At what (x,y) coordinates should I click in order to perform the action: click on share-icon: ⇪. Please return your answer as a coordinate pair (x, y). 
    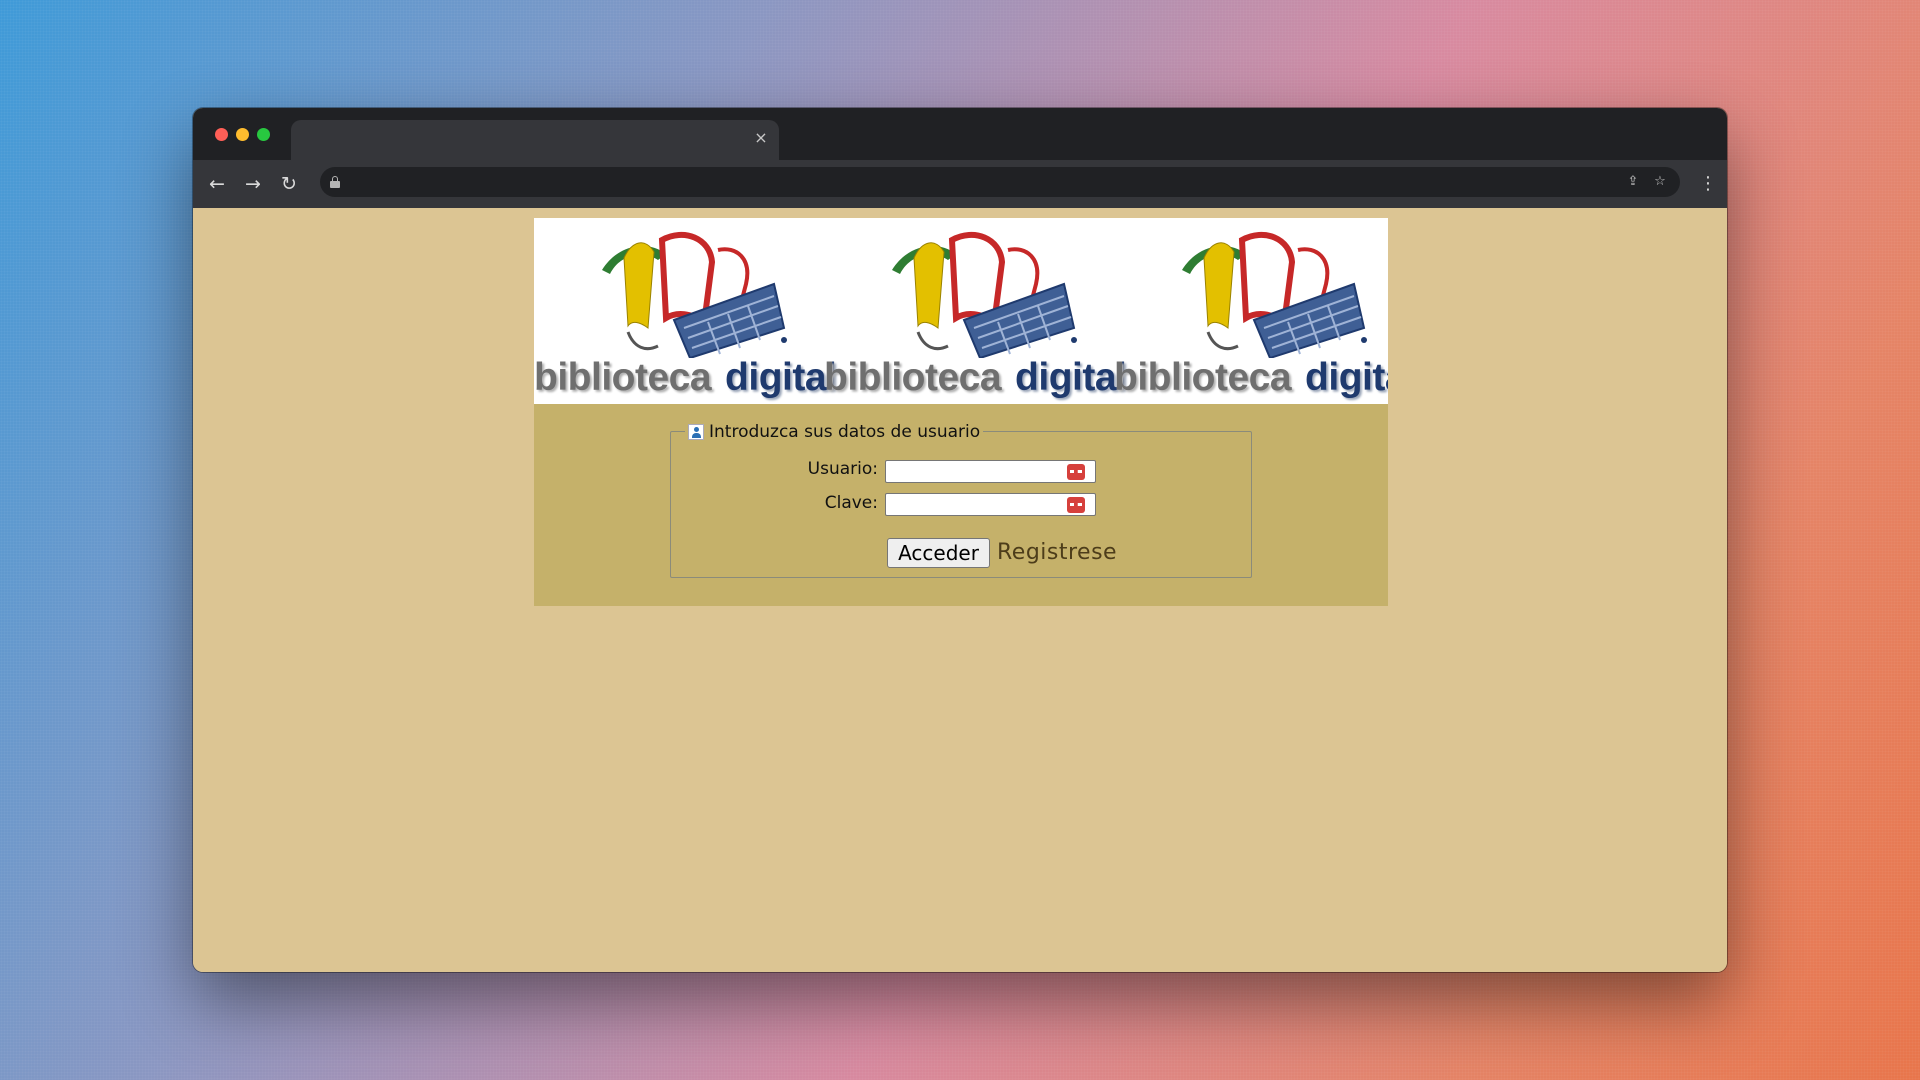
    Looking at the image, I should click on (1633, 182).